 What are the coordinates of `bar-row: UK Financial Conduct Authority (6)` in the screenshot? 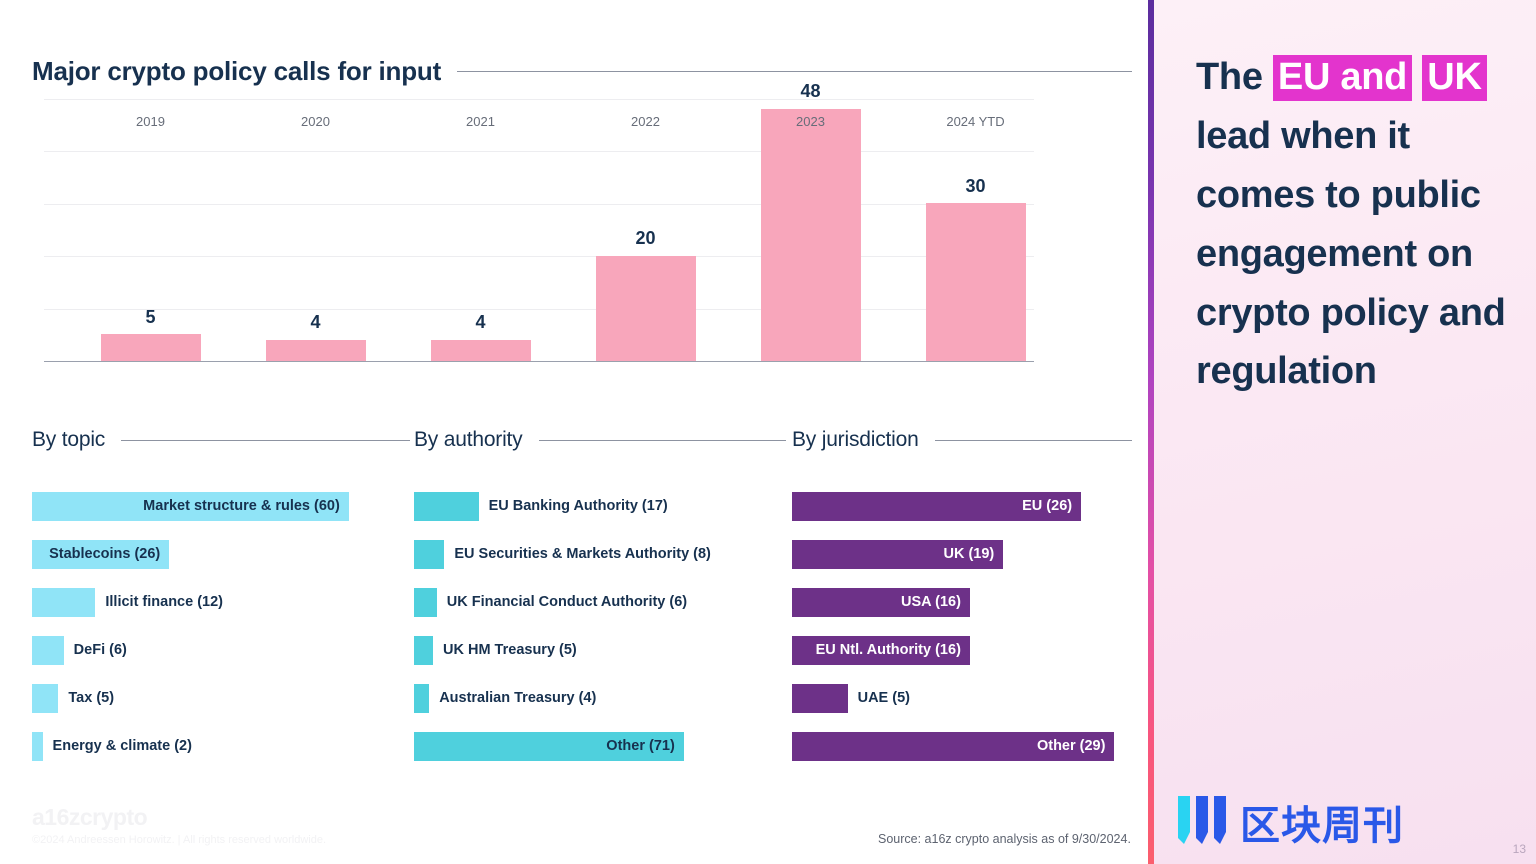 It's located at (600, 602).